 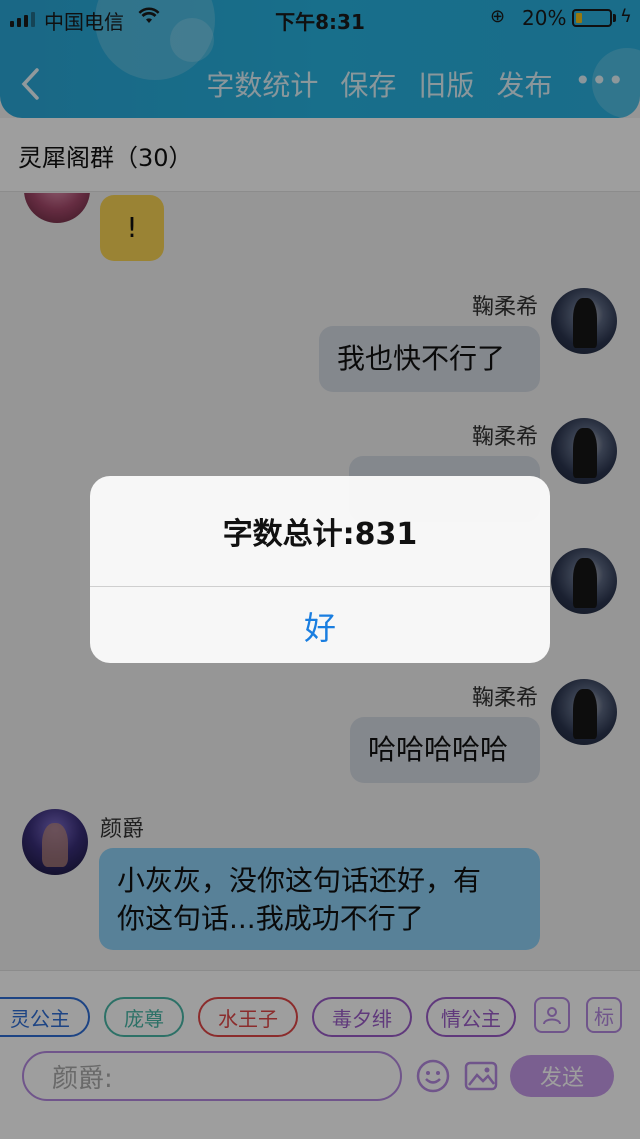 I want to click on alert-dialog: 字数总计:831 好, so click(x=320, y=569).